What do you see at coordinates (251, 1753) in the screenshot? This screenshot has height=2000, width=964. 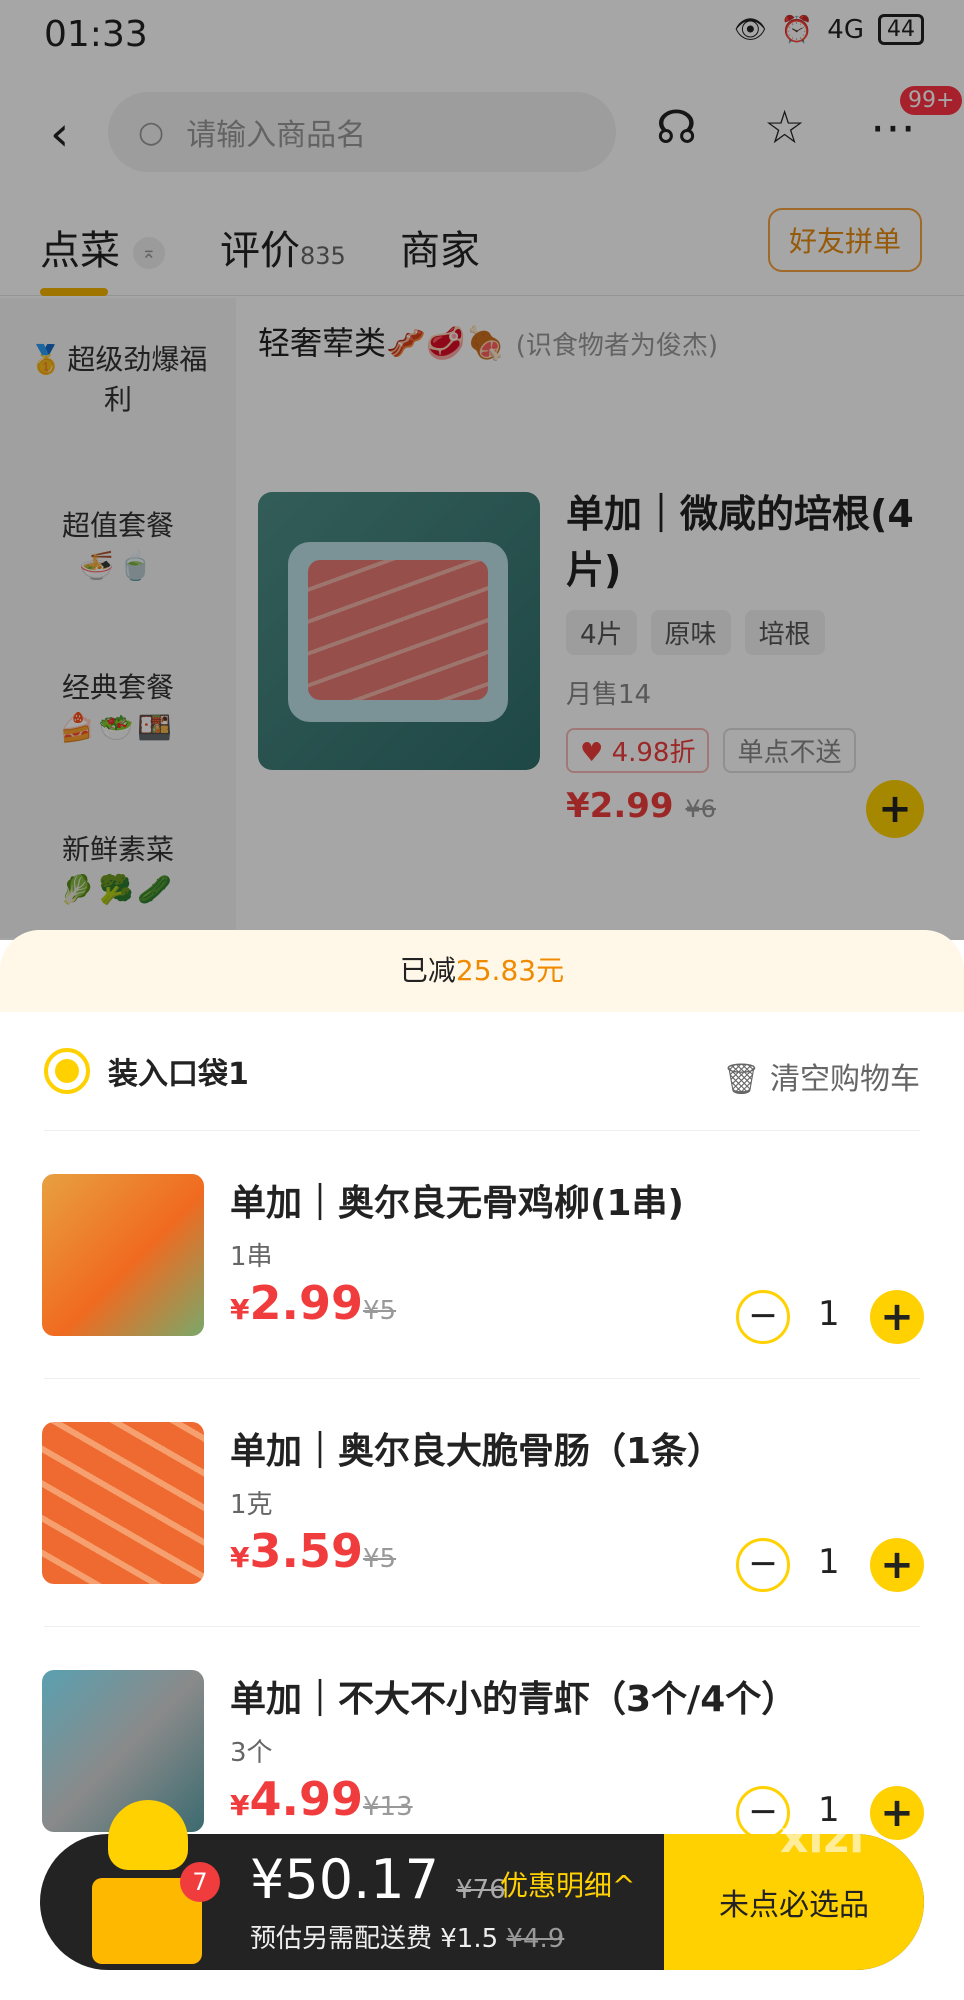 I see `cart-item-spec: 3个` at bounding box center [251, 1753].